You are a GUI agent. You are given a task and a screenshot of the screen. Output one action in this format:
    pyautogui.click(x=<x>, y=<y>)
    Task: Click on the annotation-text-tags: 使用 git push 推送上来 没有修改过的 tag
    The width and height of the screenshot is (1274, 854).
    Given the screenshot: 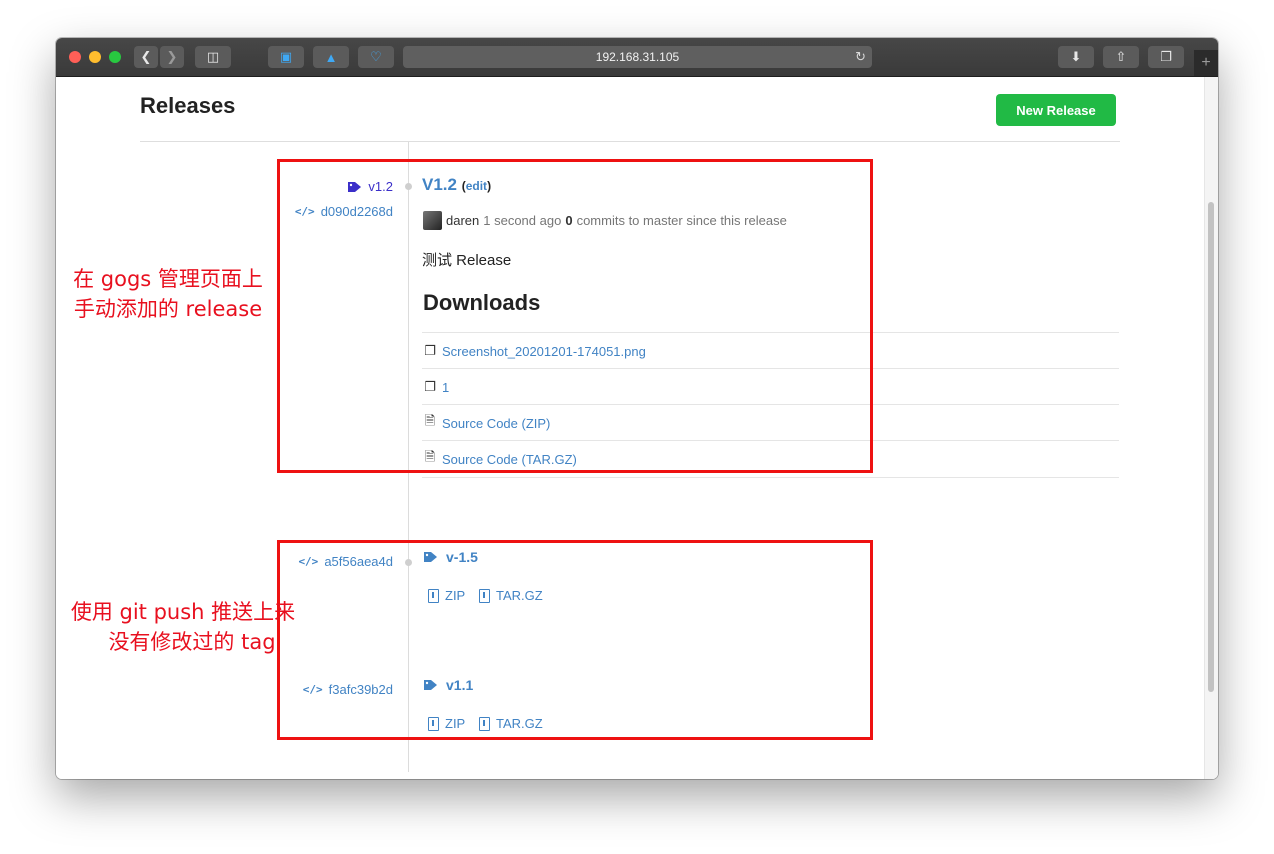 What is the action you would take?
    pyautogui.click(x=183, y=627)
    